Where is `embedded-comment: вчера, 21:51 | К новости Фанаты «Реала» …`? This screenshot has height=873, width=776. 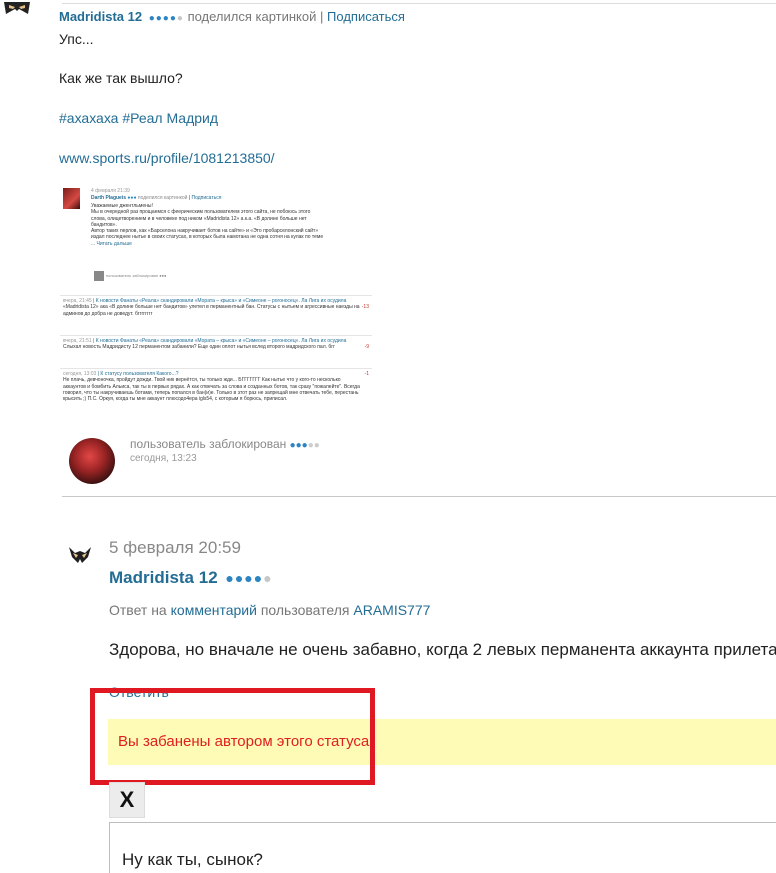
embedded-comment: вчера, 21:51 | К новости Фанаты «Реала» … is located at coordinates (213, 344).